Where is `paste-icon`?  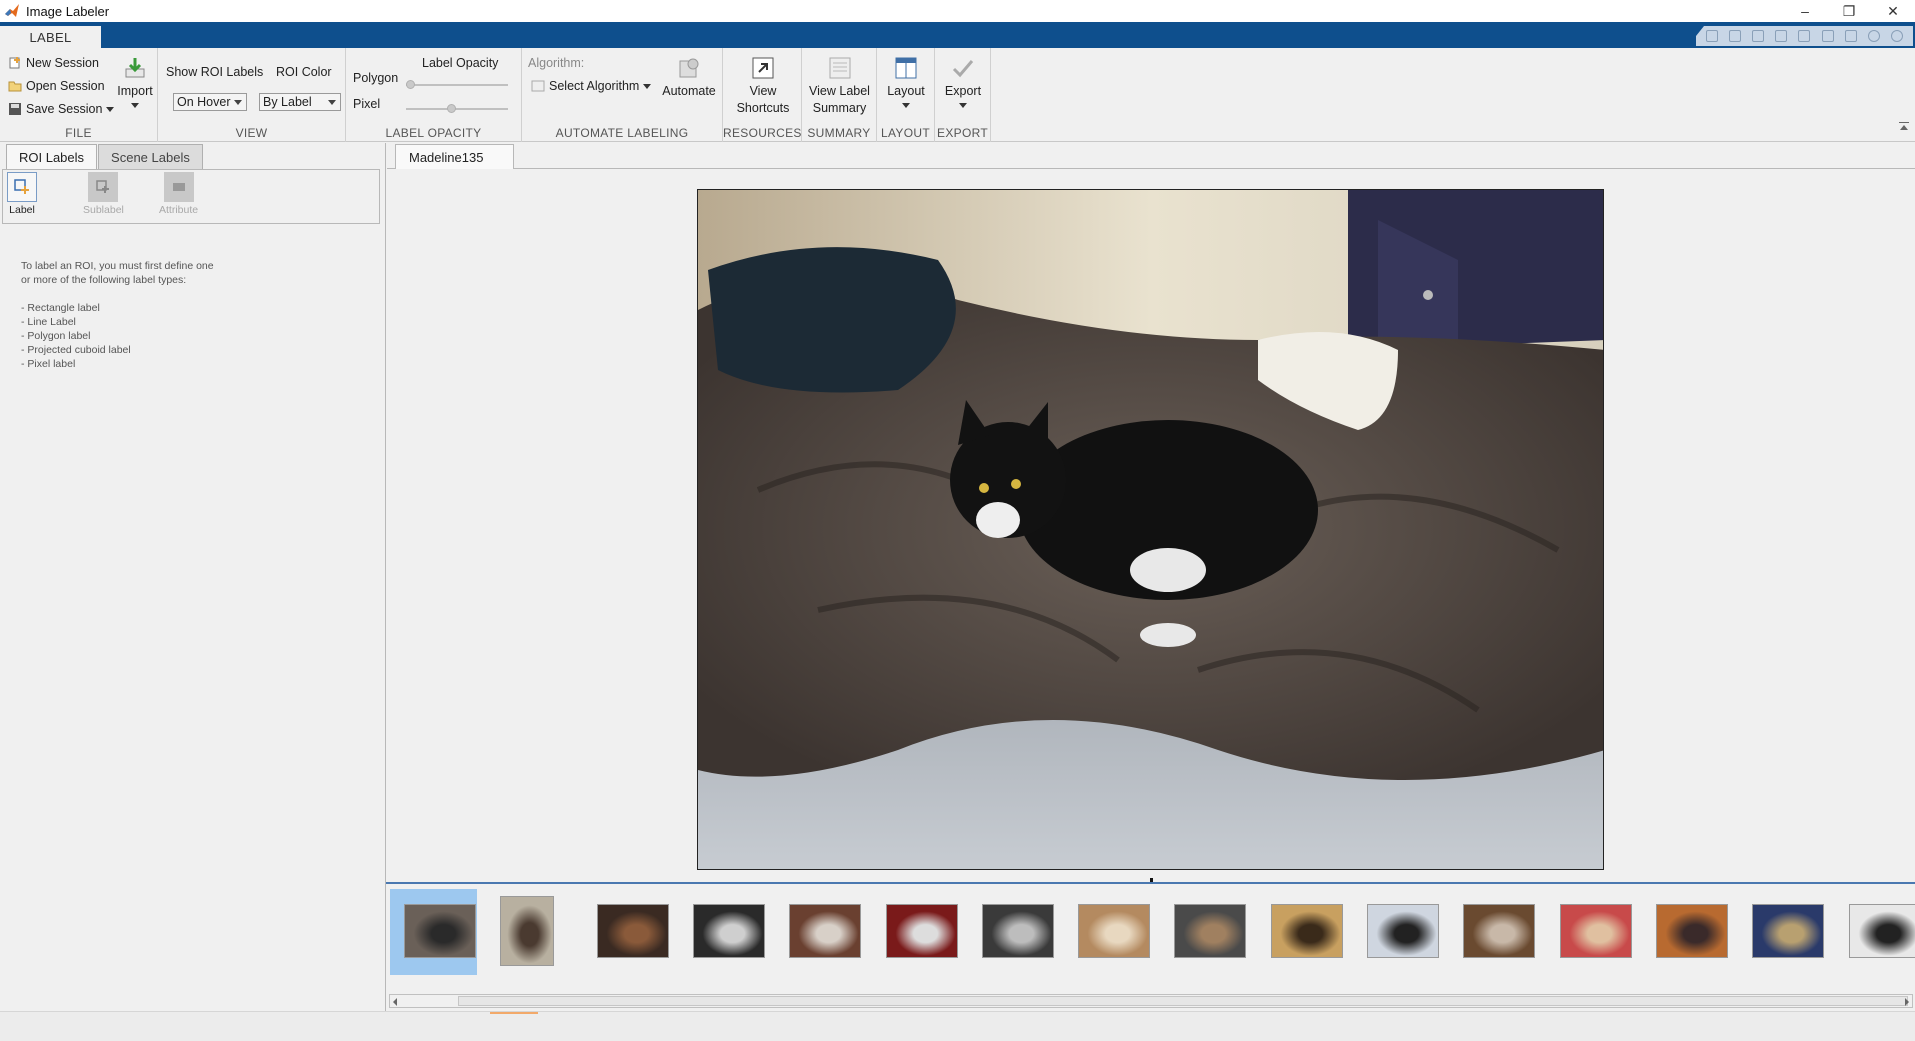
paste-icon is located at coordinates (1781, 36).